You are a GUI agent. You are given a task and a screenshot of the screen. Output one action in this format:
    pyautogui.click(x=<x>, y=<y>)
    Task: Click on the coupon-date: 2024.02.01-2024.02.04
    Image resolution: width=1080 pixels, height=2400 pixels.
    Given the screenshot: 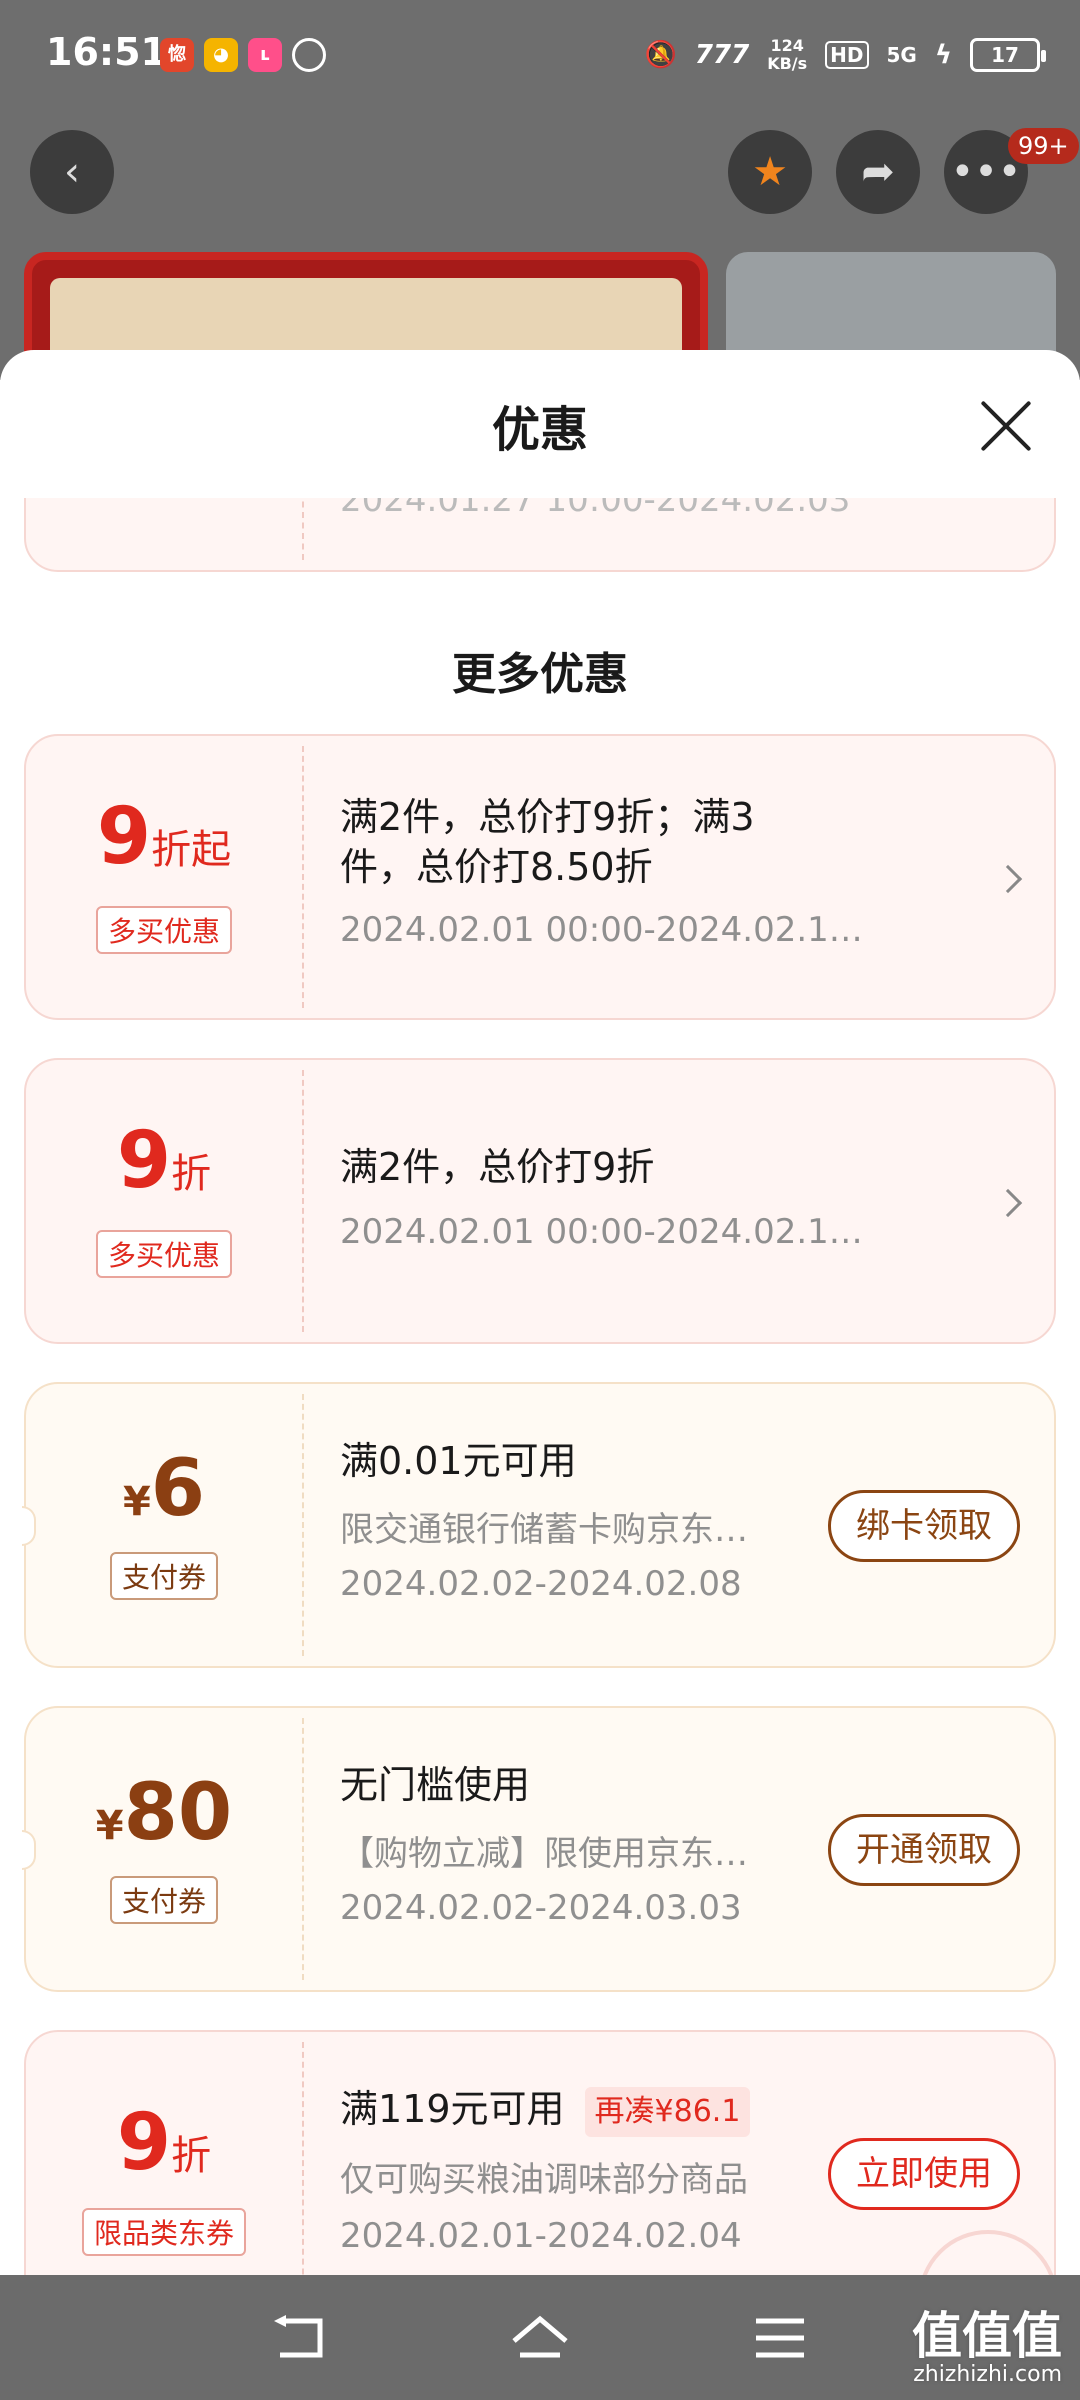 What is the action you would take?
    pyautogui.click(x=541, y=2236)
    